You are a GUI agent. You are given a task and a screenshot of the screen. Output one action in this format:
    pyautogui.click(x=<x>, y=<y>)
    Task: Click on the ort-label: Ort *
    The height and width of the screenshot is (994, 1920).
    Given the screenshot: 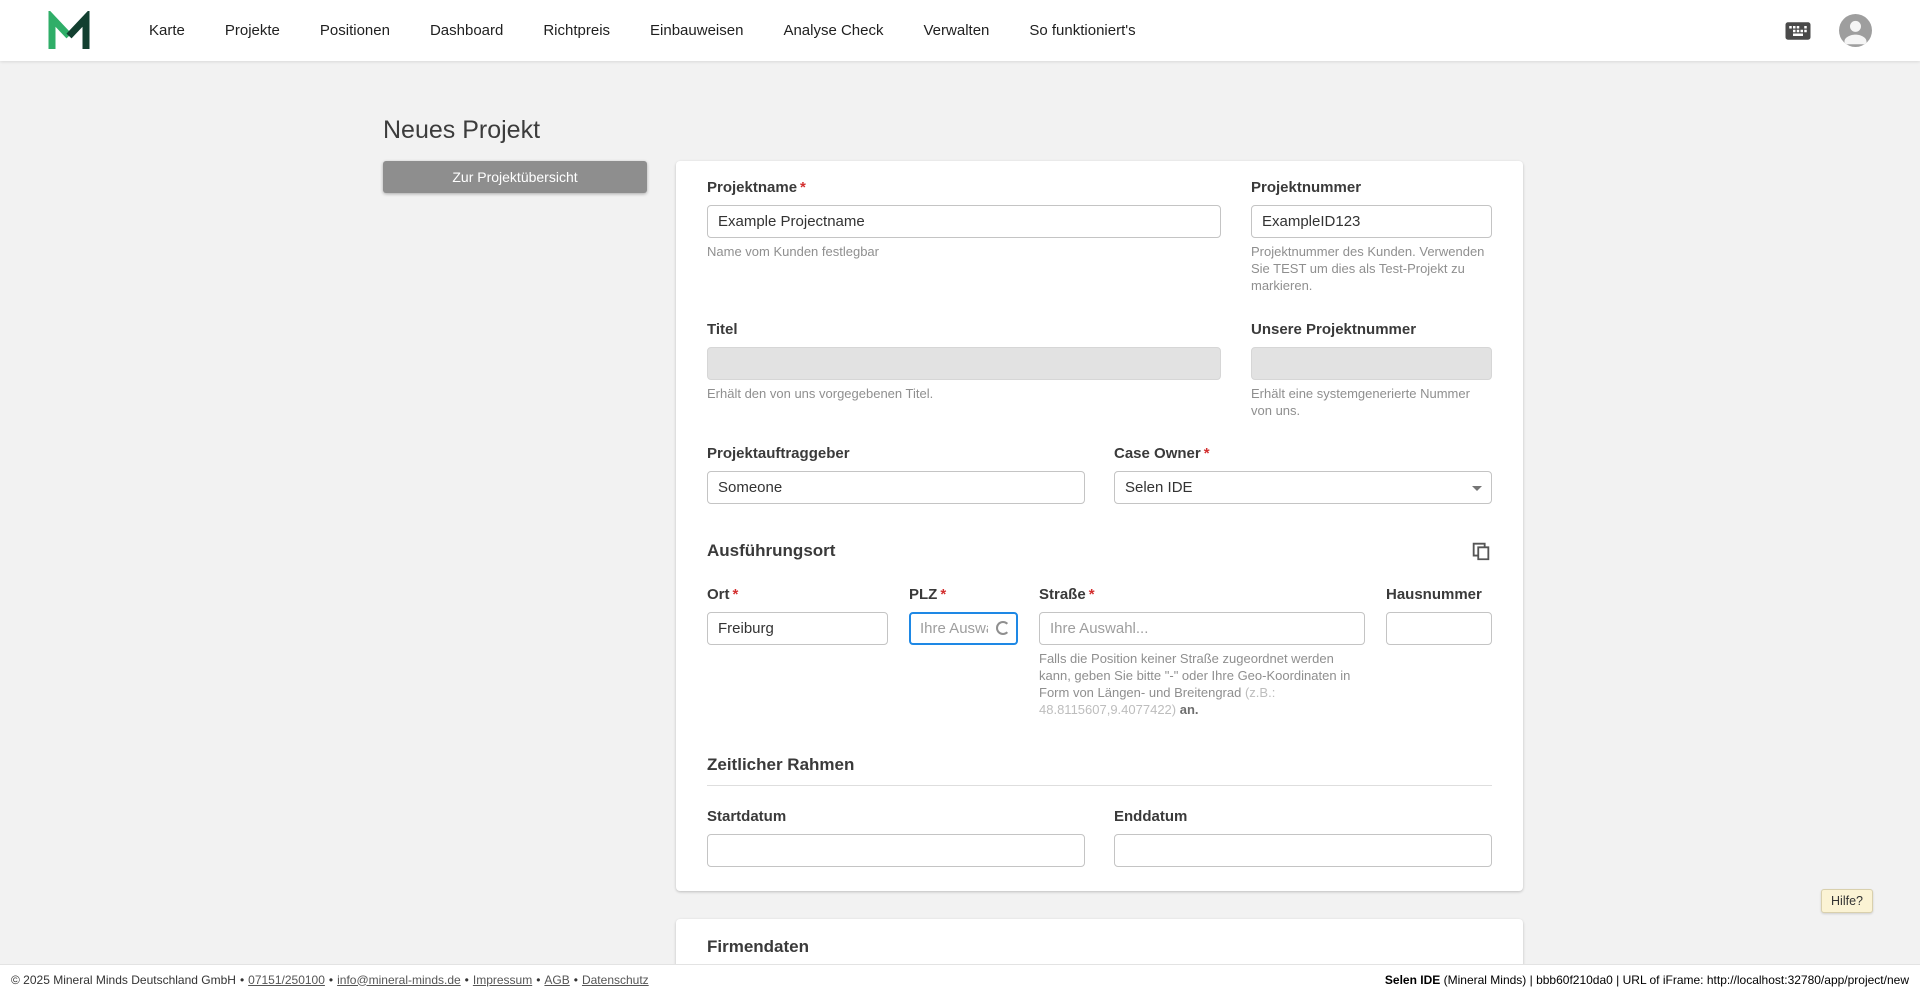 What is the action you would take?
    pyautogui.click(x=797, y=594)
    